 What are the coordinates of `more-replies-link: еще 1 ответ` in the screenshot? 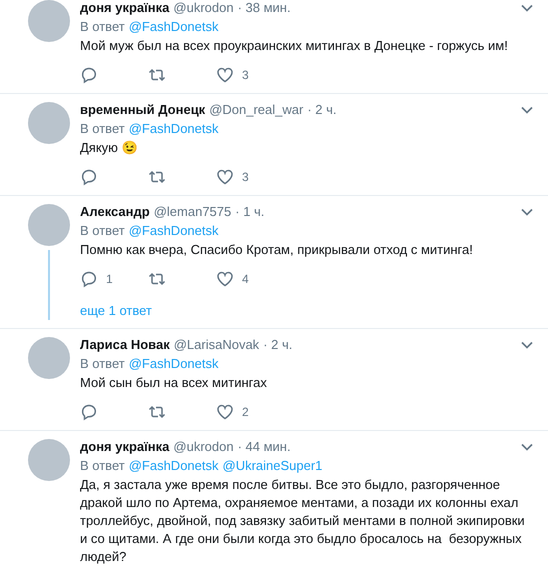 It's located at (116, 310).